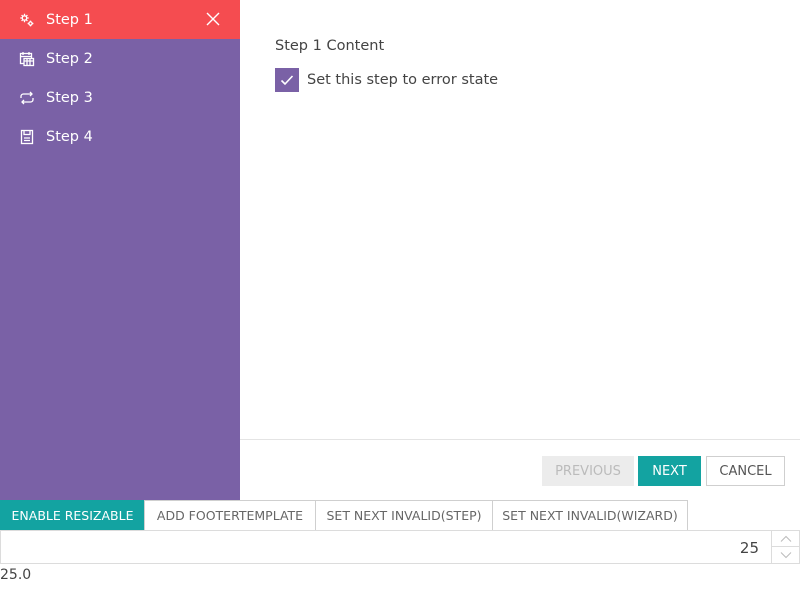 This screenshot has width=800, height=600. I want to click on chevron-up-icon, so click(785, 538).